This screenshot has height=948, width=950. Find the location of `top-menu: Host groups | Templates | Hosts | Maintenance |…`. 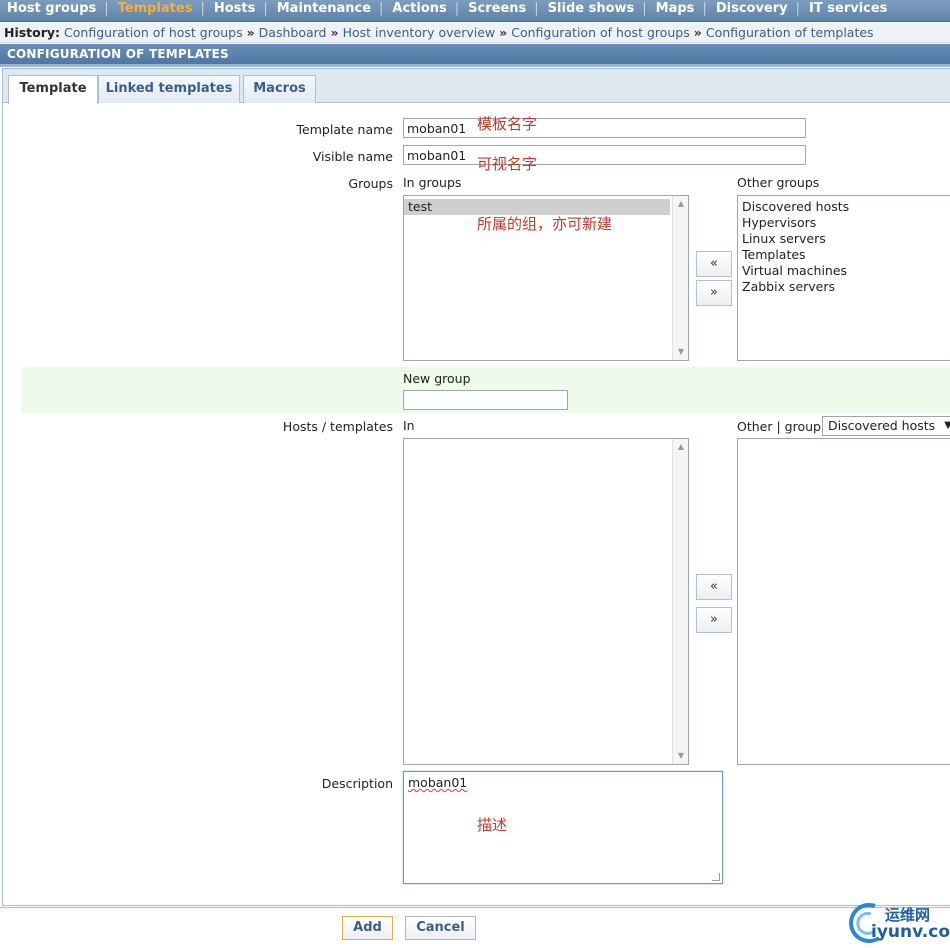

top-menu: Host groups | Templates | Hosts | Maintenance |… is located at coordinates (475, 11).